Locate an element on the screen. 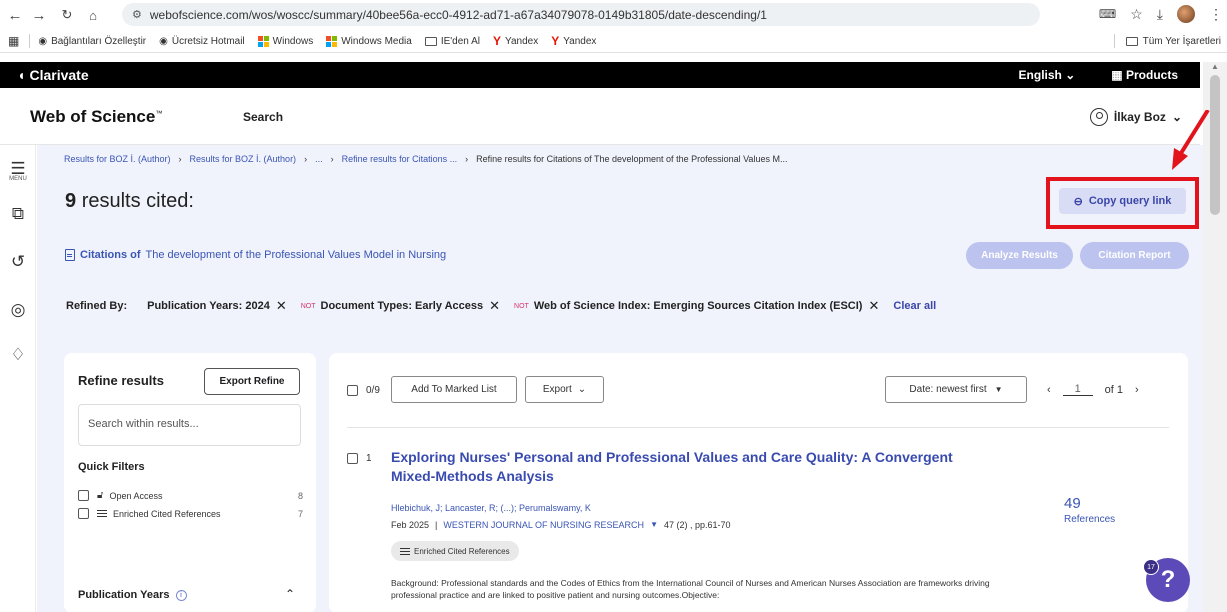 The width and height of the screenshot is (1227, 612). grid-icon: ▦ is located at coordinates (1117, 75).